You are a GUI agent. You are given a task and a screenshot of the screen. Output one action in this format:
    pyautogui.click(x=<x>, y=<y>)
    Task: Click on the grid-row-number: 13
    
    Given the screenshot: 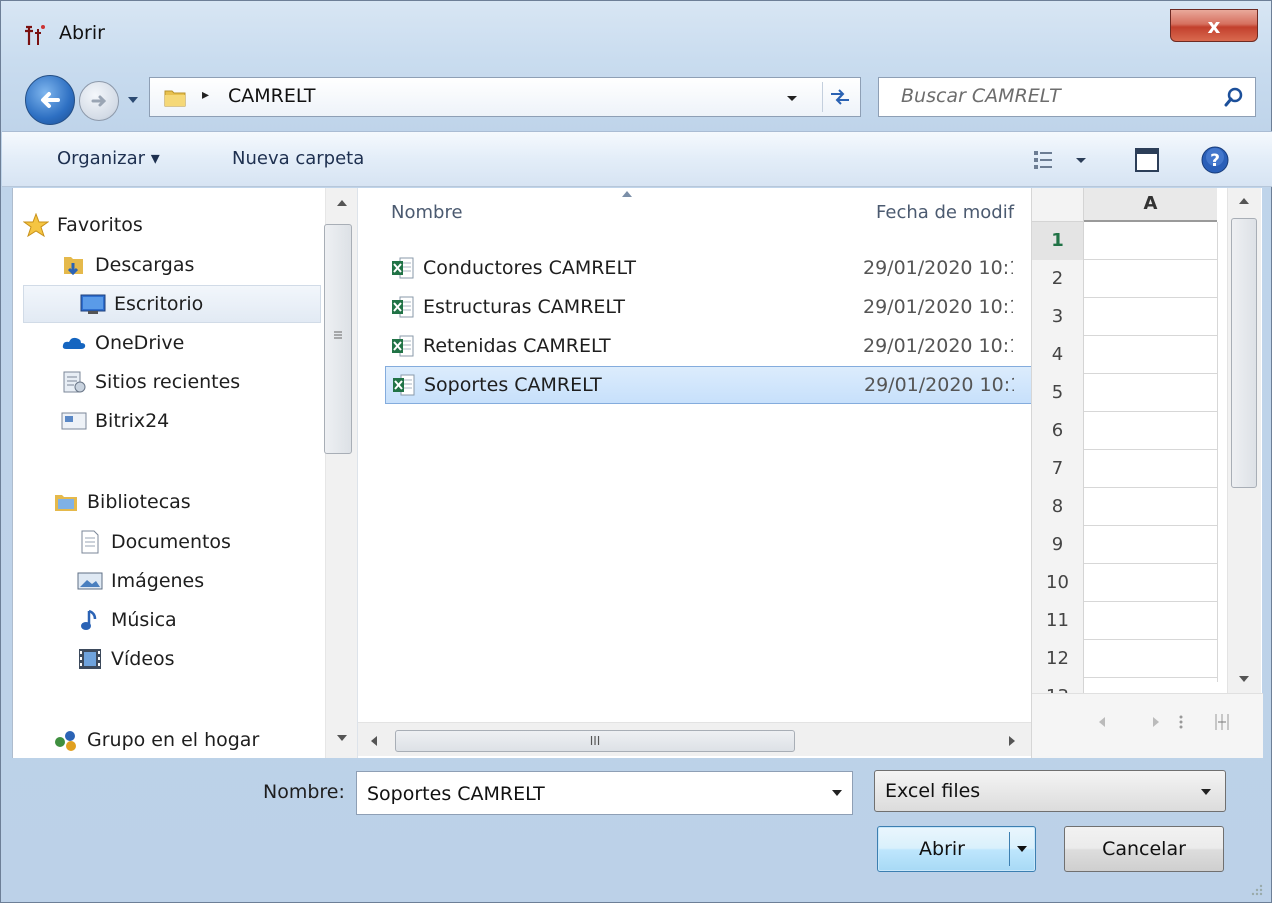 What is the action you would take?
    pyautogui.click(x=1058, y=685)
    